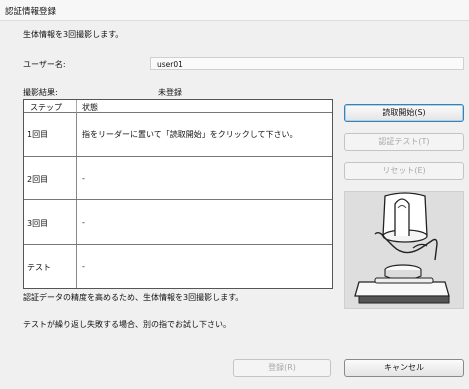 This screenshot has height=389, width=469. What do you see at coordinates (282, 368) in the screenshot?
I see `register-button: 登録(R)` at bounding box center [282, 368].